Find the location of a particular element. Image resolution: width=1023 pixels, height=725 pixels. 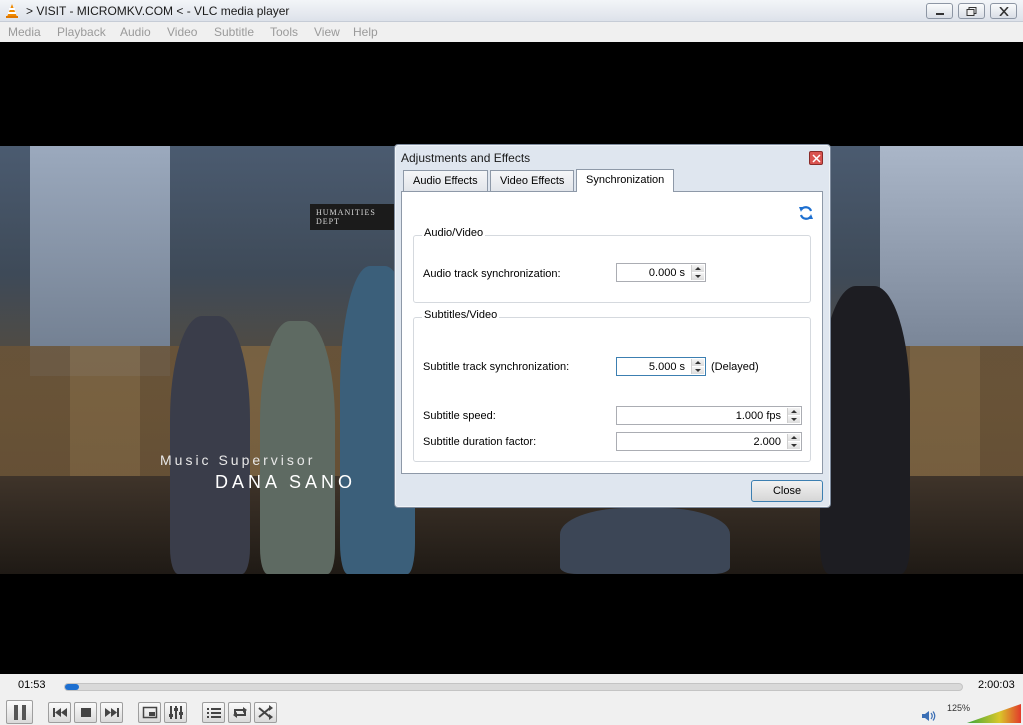

audio-sync-label: Audio track synchronization: is located at coordinates (492, 274).